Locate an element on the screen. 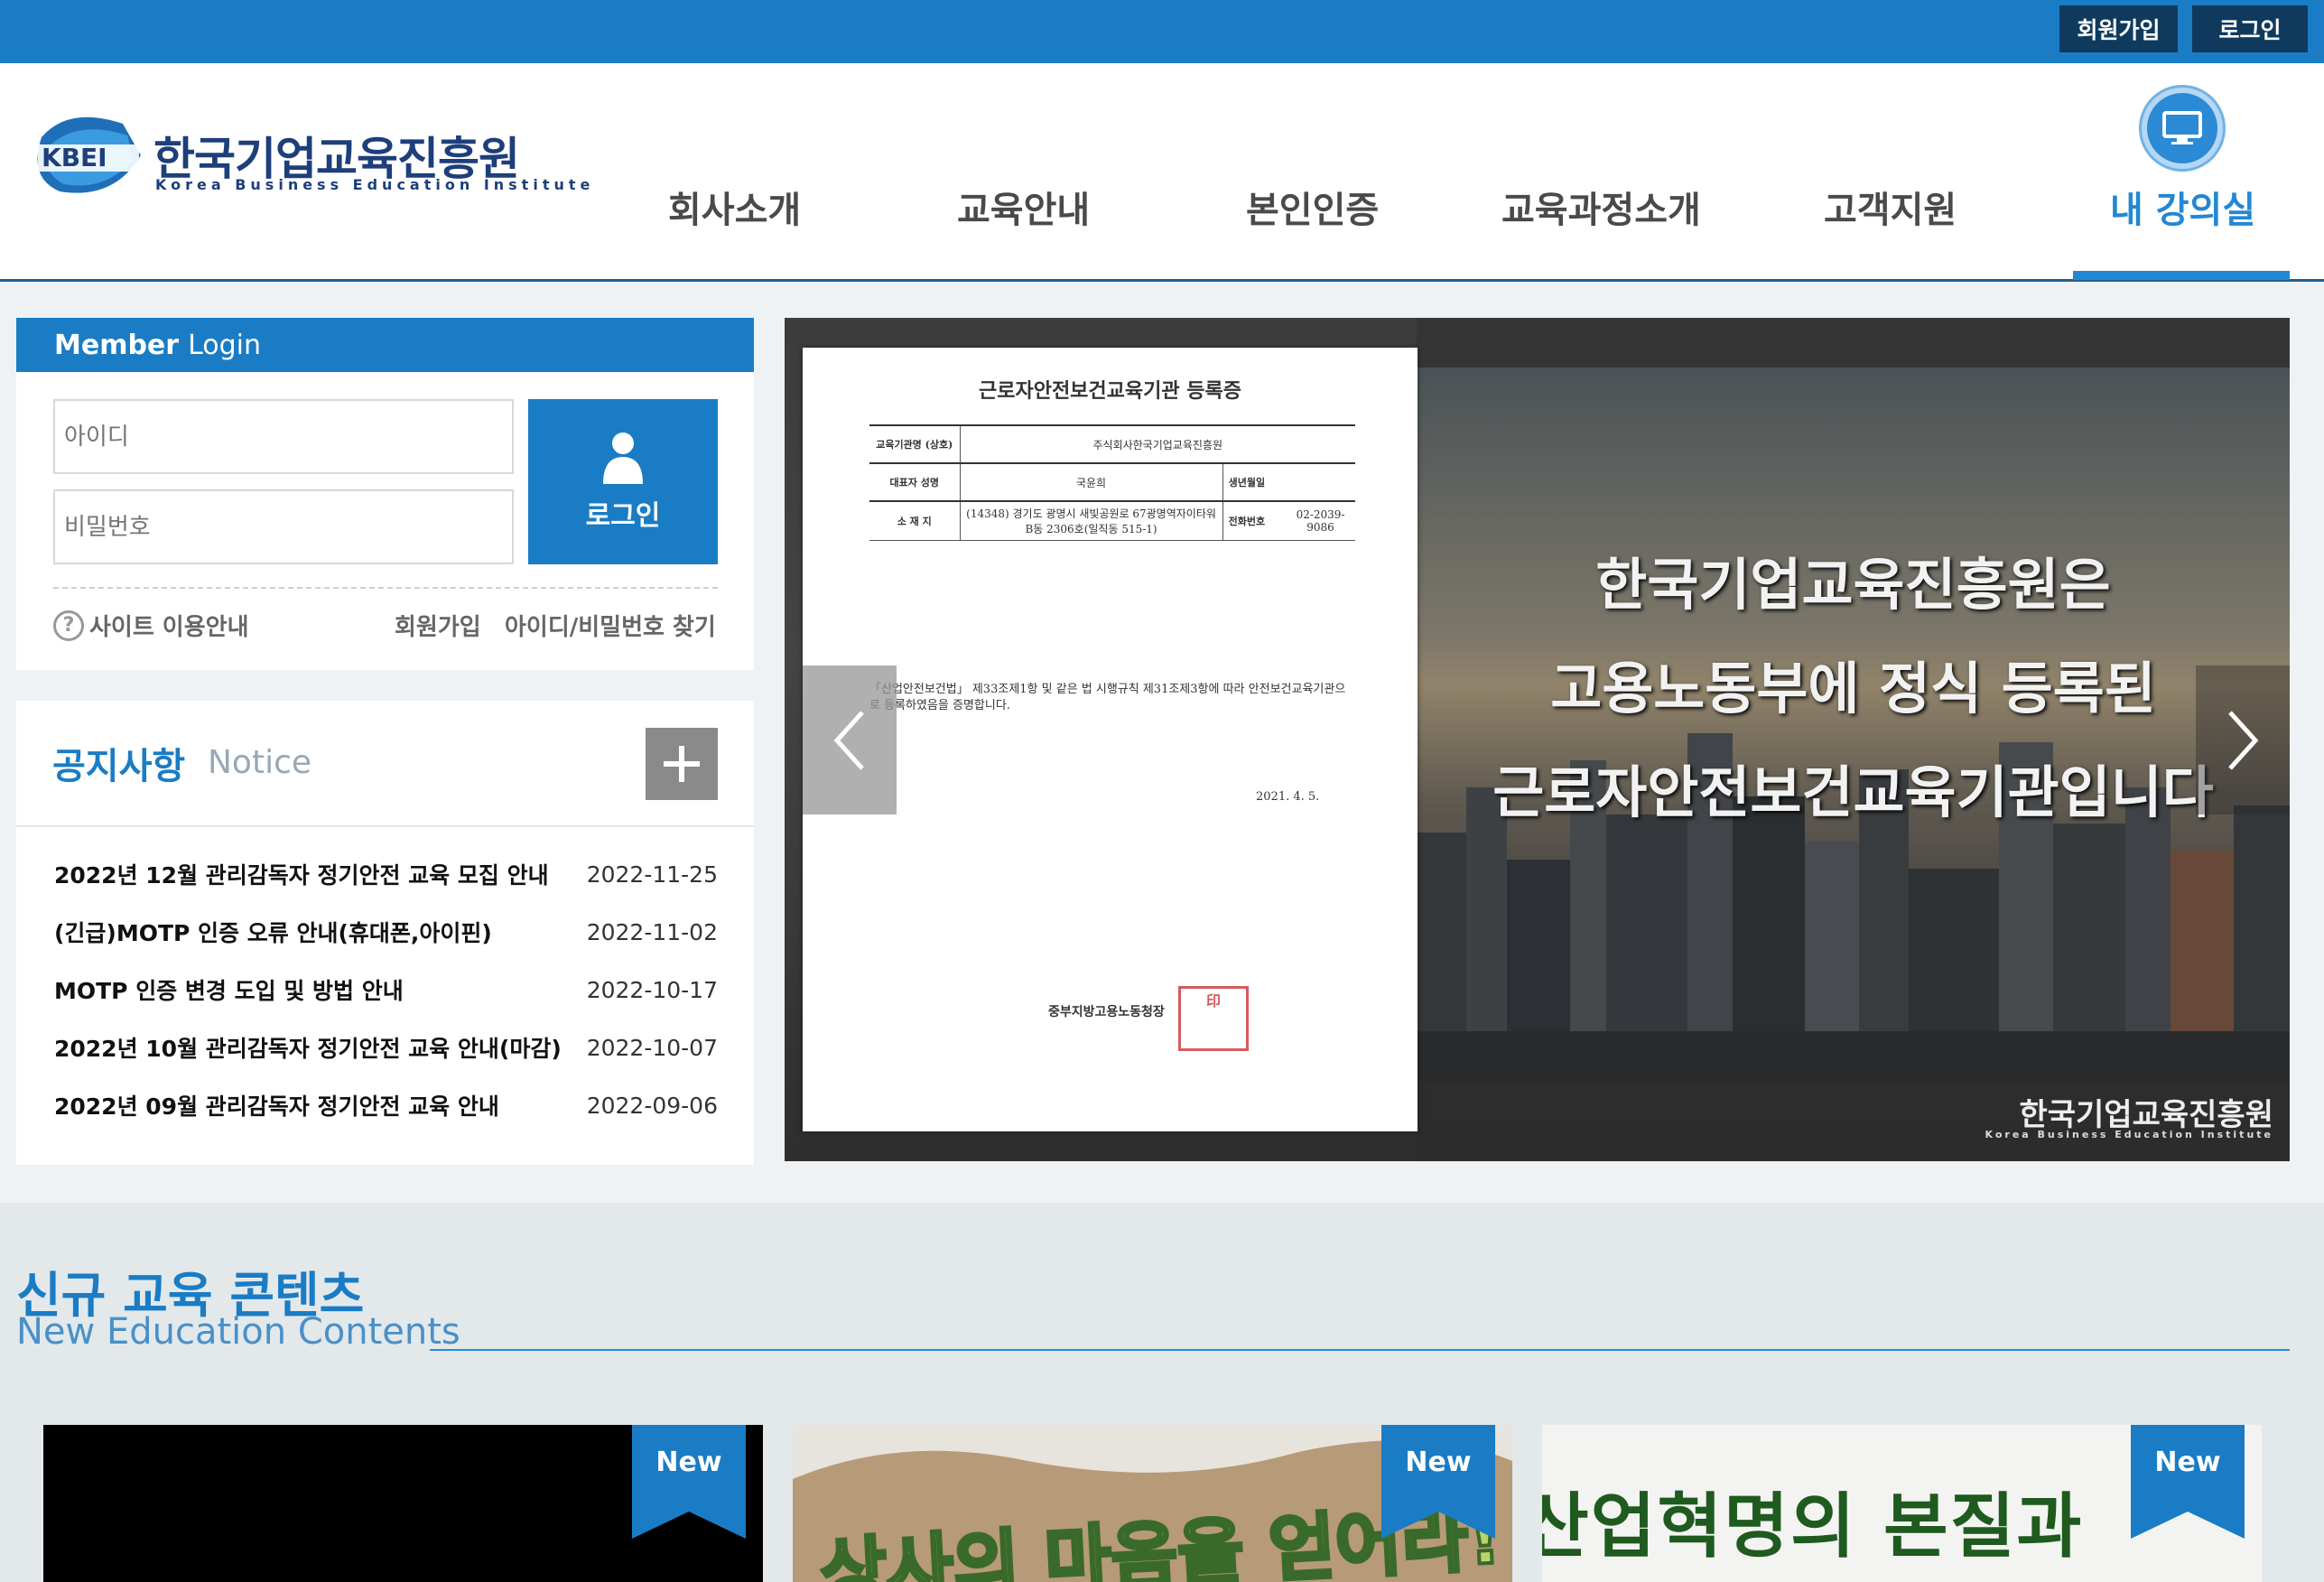  banner-logo-subtext: Korea Business Education Institute is located at coordinates (2129, 1134).